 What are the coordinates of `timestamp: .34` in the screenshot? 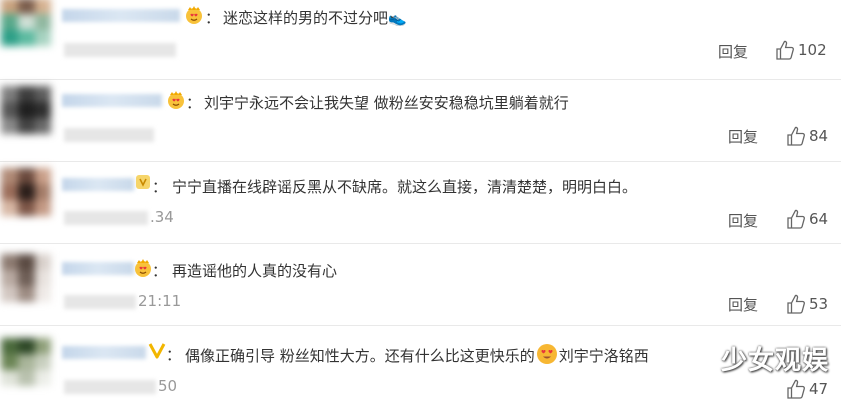 It's located at (119, 217).